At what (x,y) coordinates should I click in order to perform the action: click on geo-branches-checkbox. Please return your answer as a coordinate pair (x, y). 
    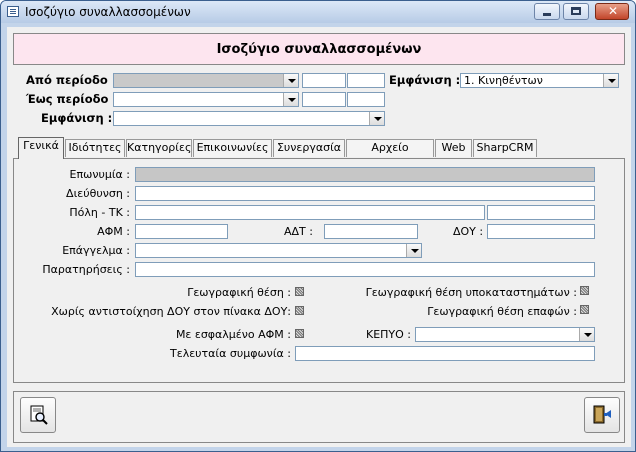
    Looking at the image, I should click on (584, 290).